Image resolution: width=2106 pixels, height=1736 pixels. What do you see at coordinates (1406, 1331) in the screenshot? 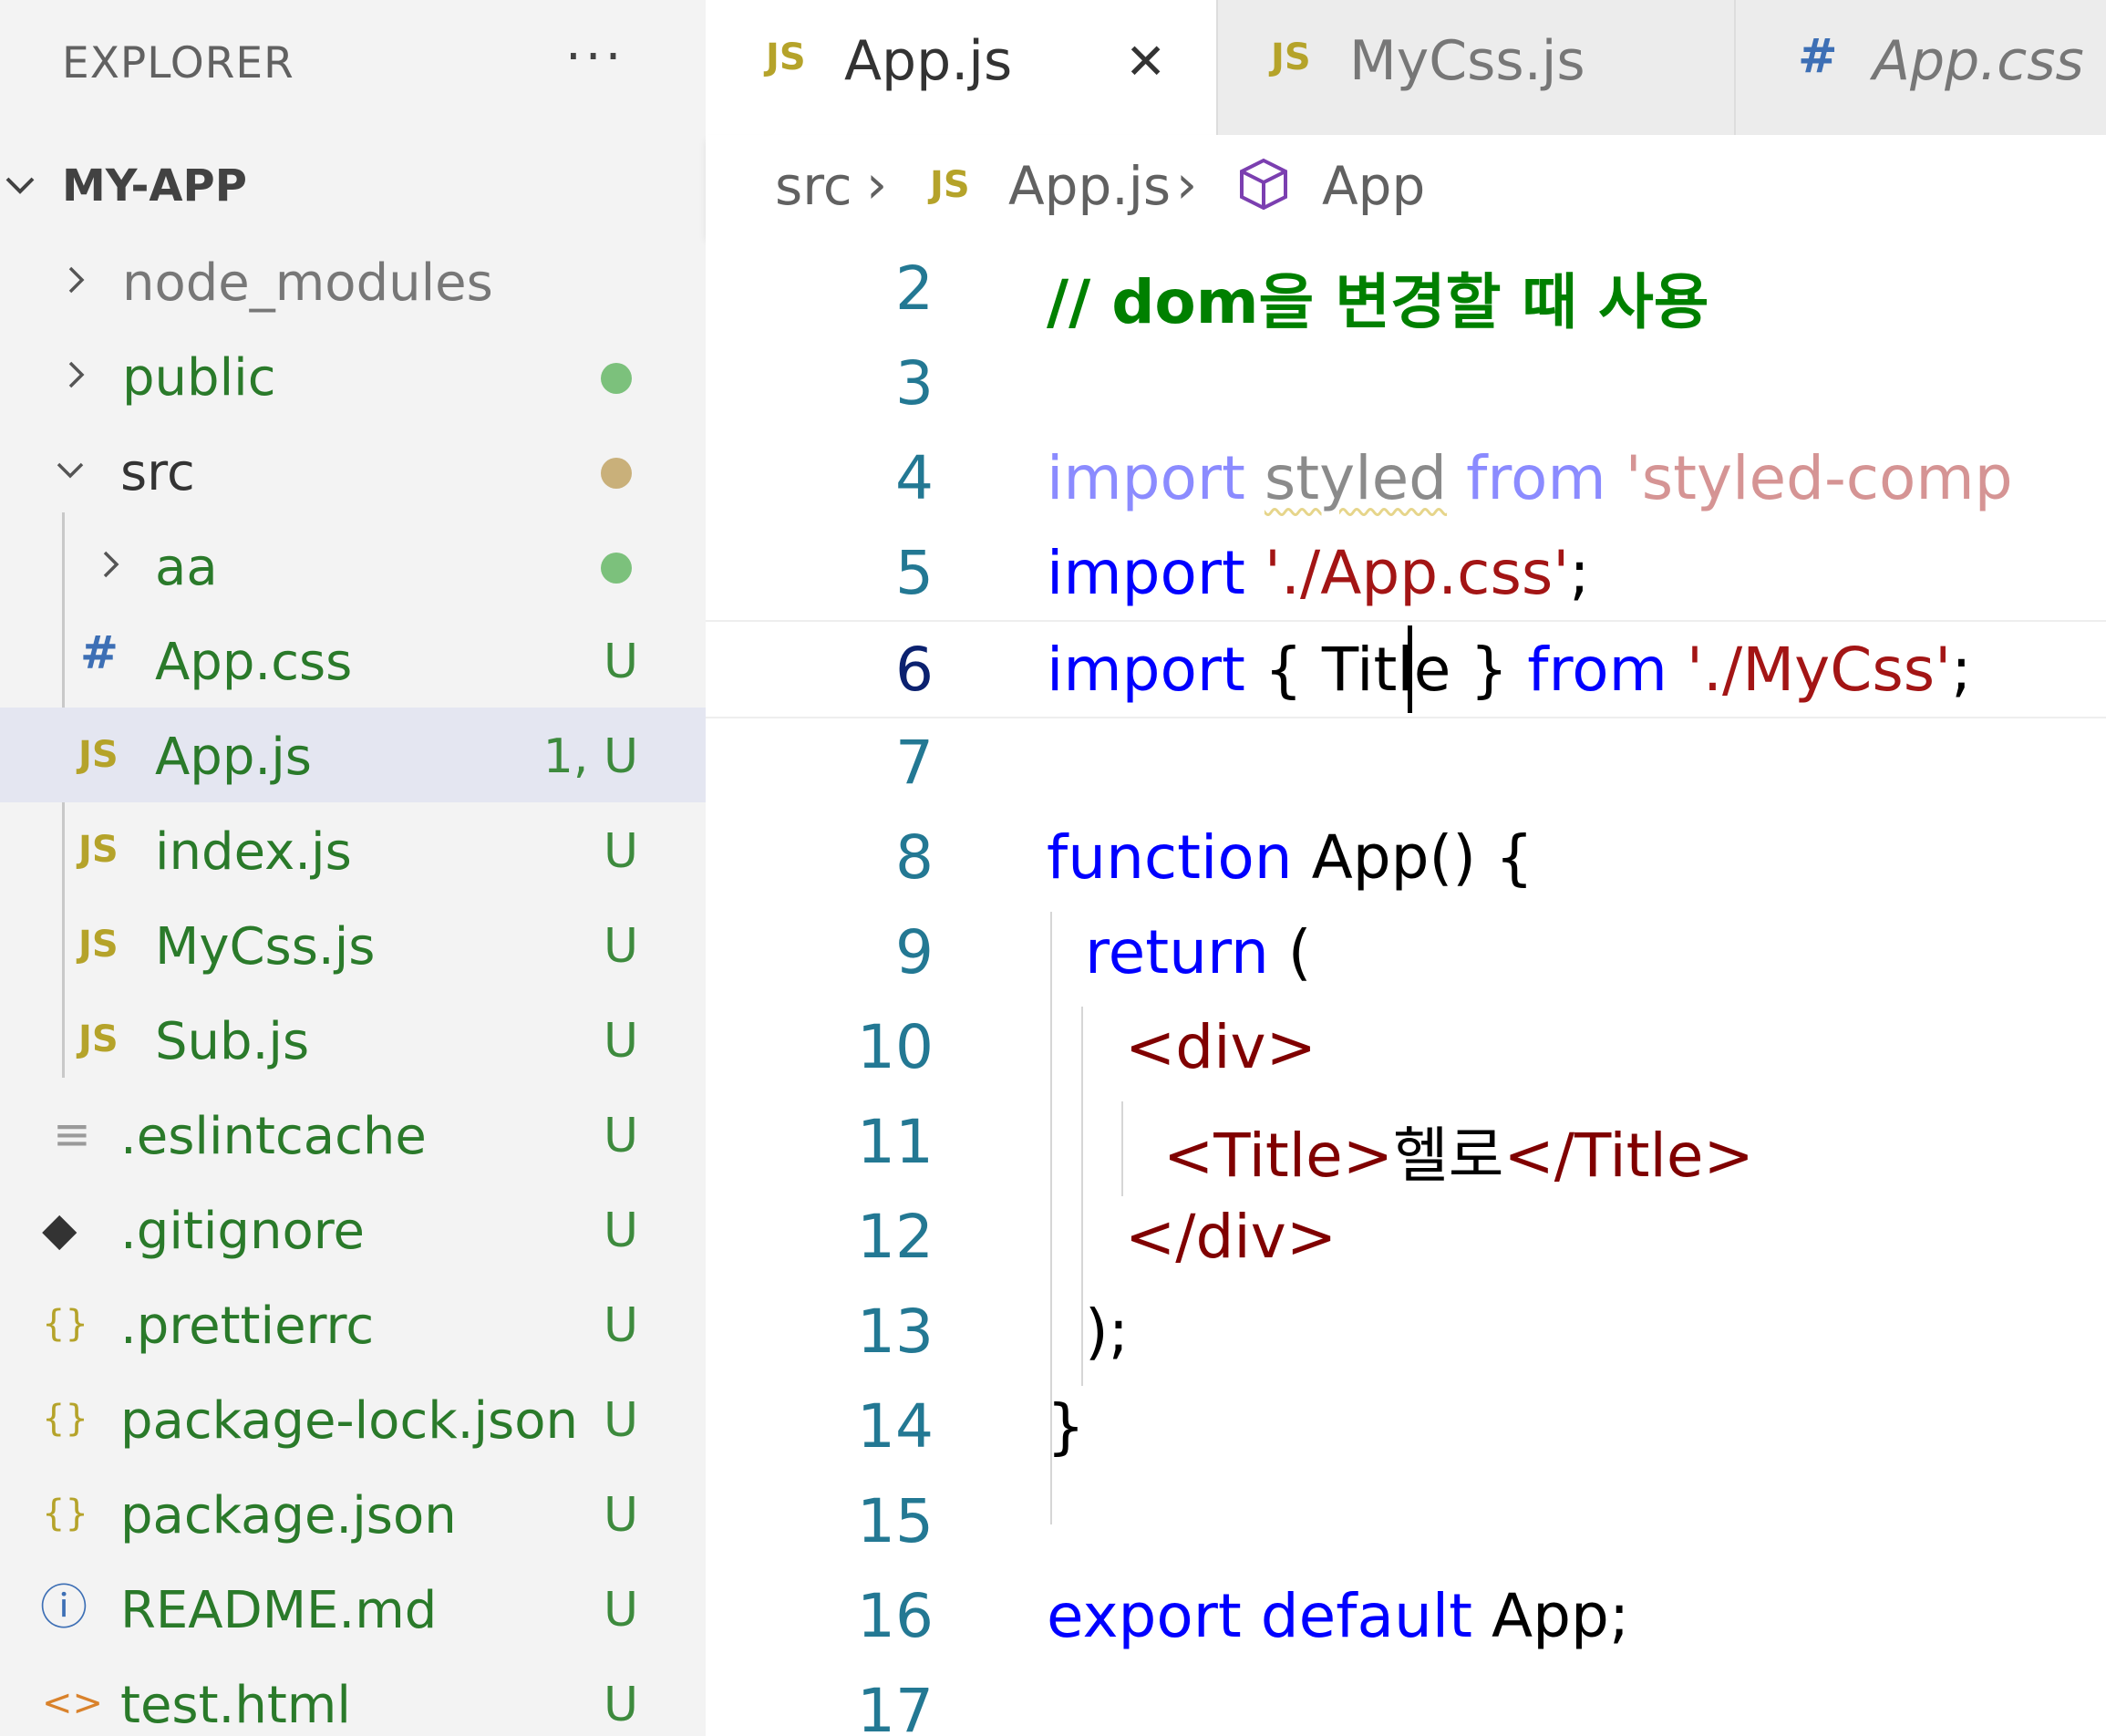
I see `code-line: 13 );` at bounding box center [1406, 1331].